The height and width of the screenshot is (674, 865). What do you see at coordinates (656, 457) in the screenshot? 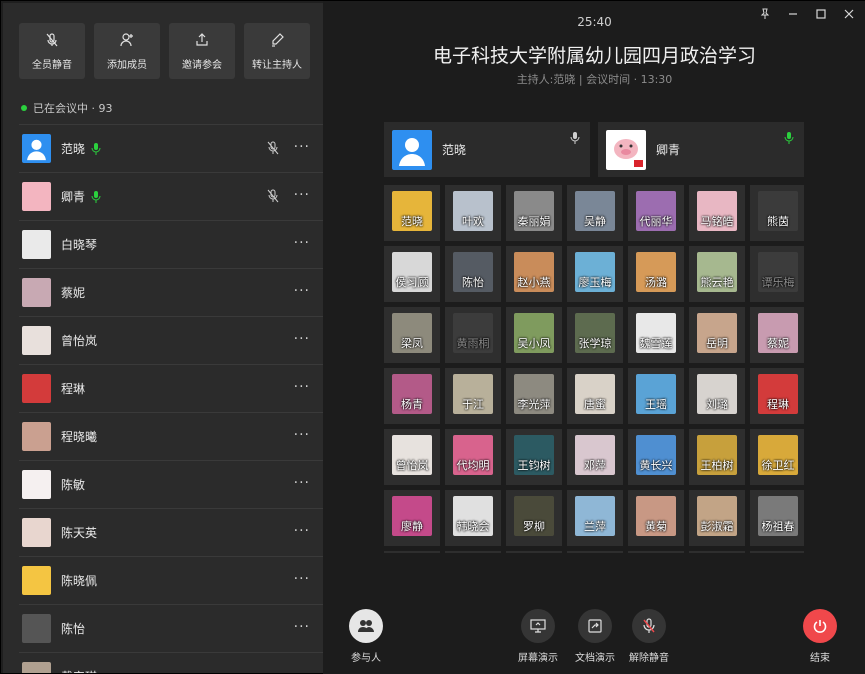
I see `participant-tile: 黄长兴` at bounding box center [656, 457].